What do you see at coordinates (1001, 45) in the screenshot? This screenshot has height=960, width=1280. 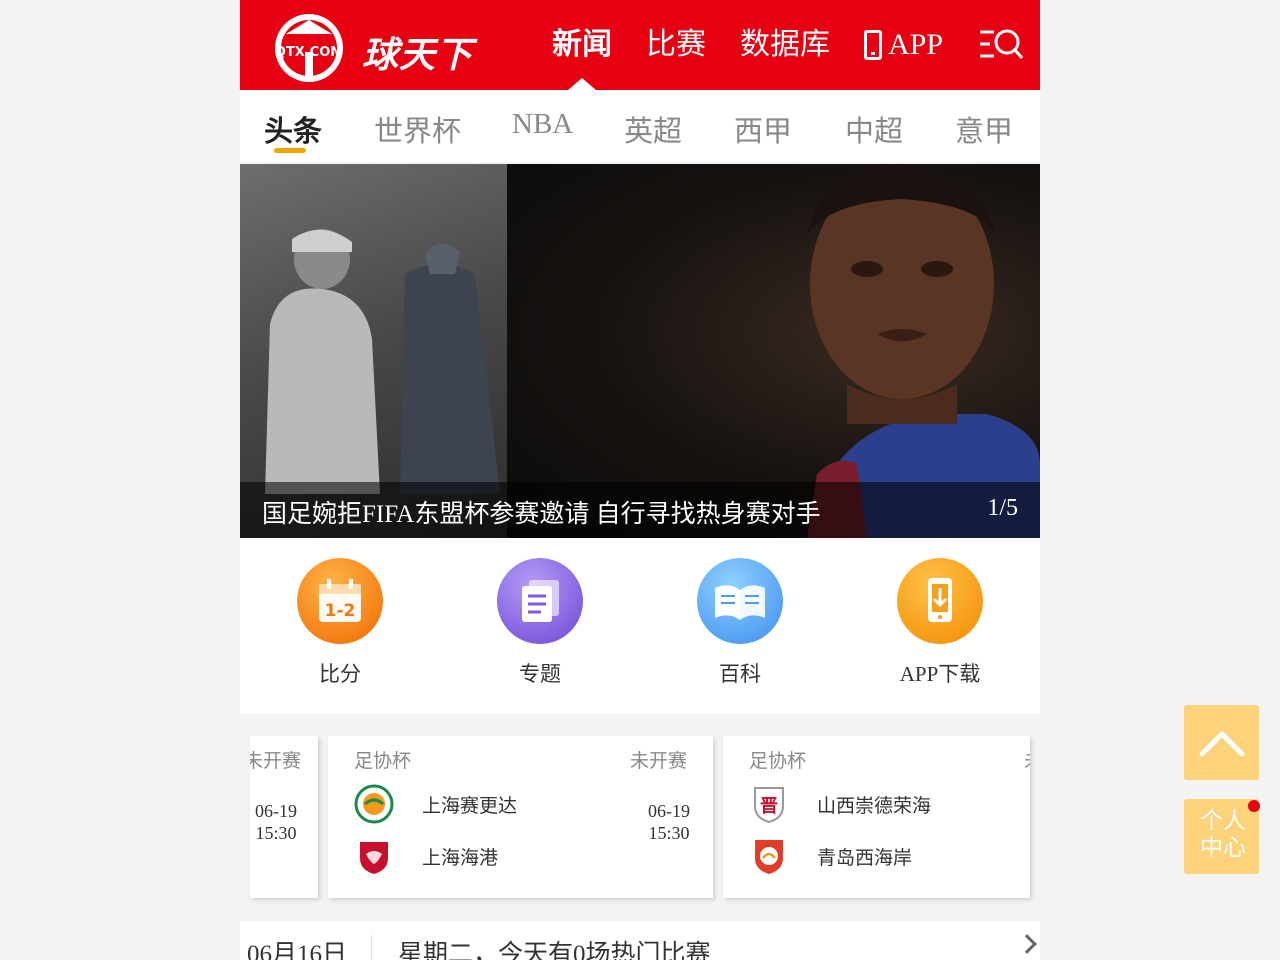 I see `menu-search-icon` at bounding box center [1001, 45].